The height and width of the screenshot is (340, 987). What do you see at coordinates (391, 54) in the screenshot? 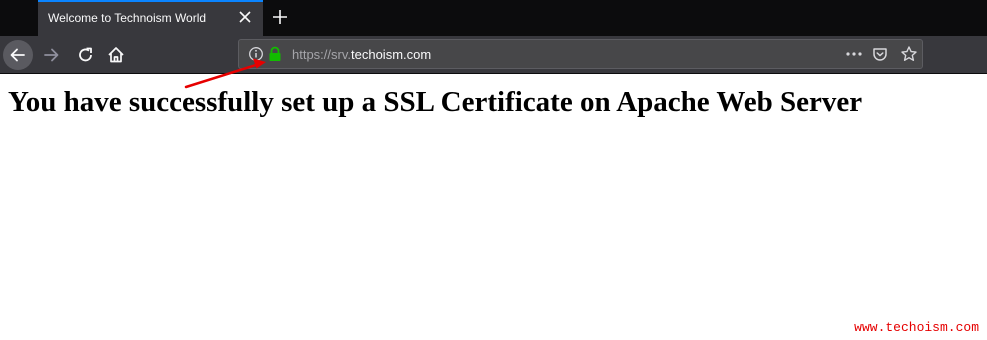
I see `url-host: techoism.com` at bounding box center [391, 54].